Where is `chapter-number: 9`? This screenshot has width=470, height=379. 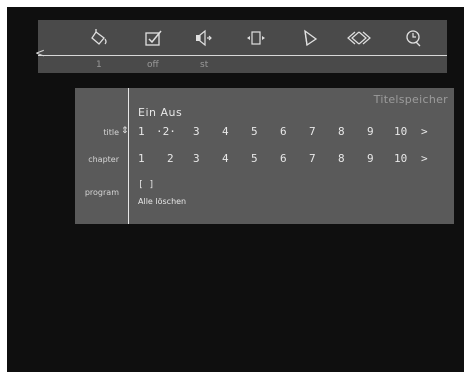
chapter-number: 9 is located at coordinates (380, 158).